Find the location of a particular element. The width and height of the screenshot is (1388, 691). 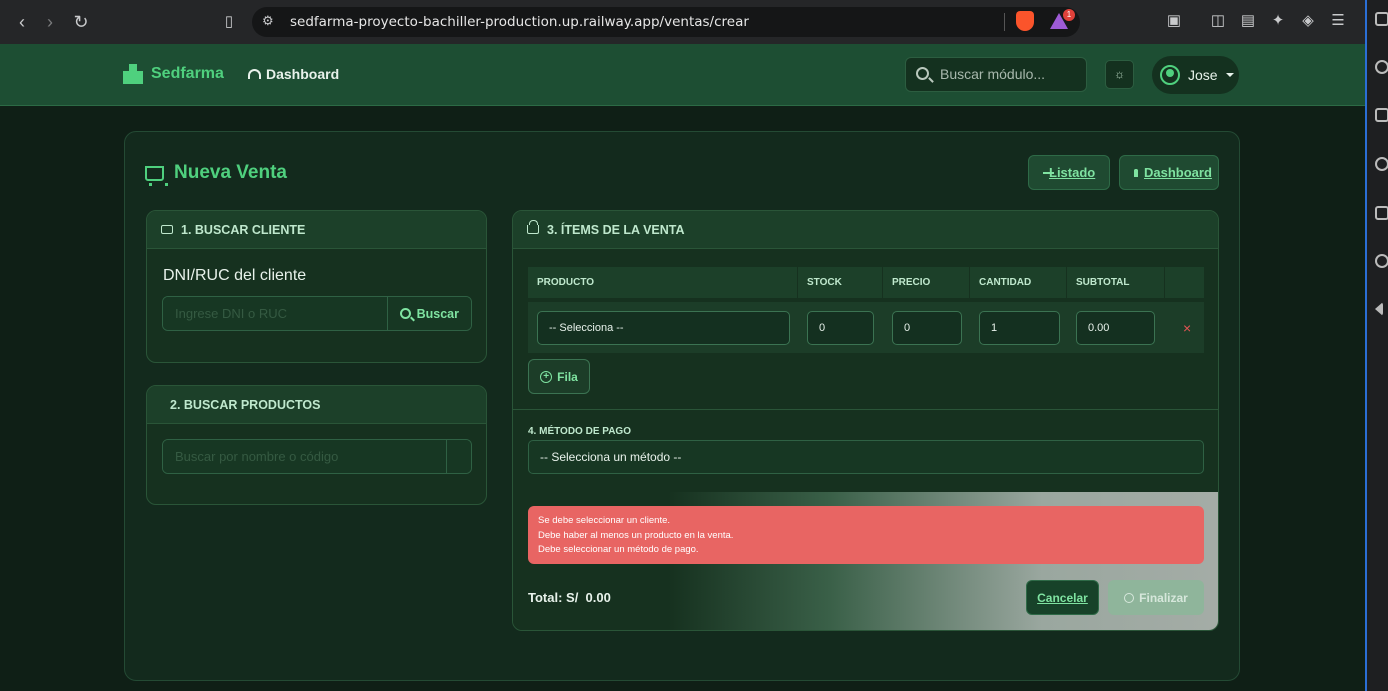

vpn-icon: ◈ is located at coordinates (1308, 21).